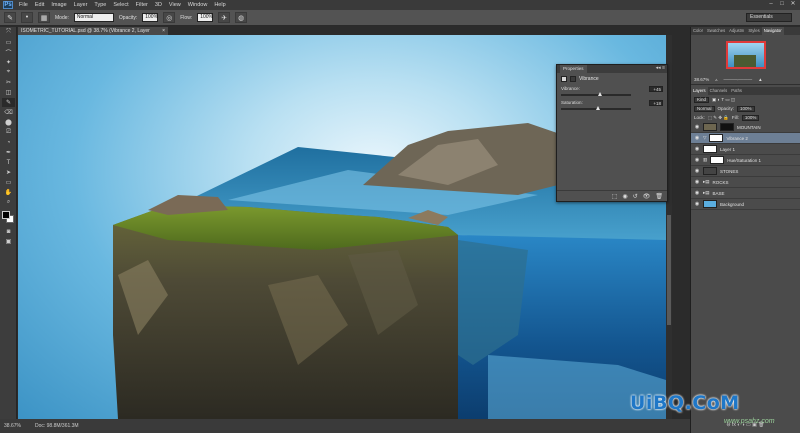 The width and height of the screenshot is (800, 433). I want to click on airbrush-icon: ✈, so click(224, 17).